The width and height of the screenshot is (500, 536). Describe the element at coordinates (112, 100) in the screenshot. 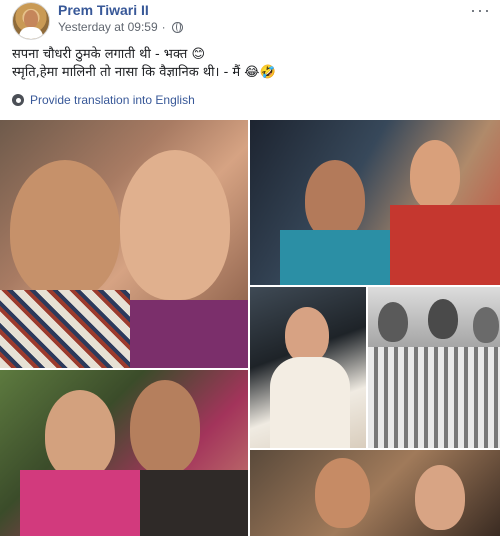

I see `translate-label: Provide translation into English` at that location.